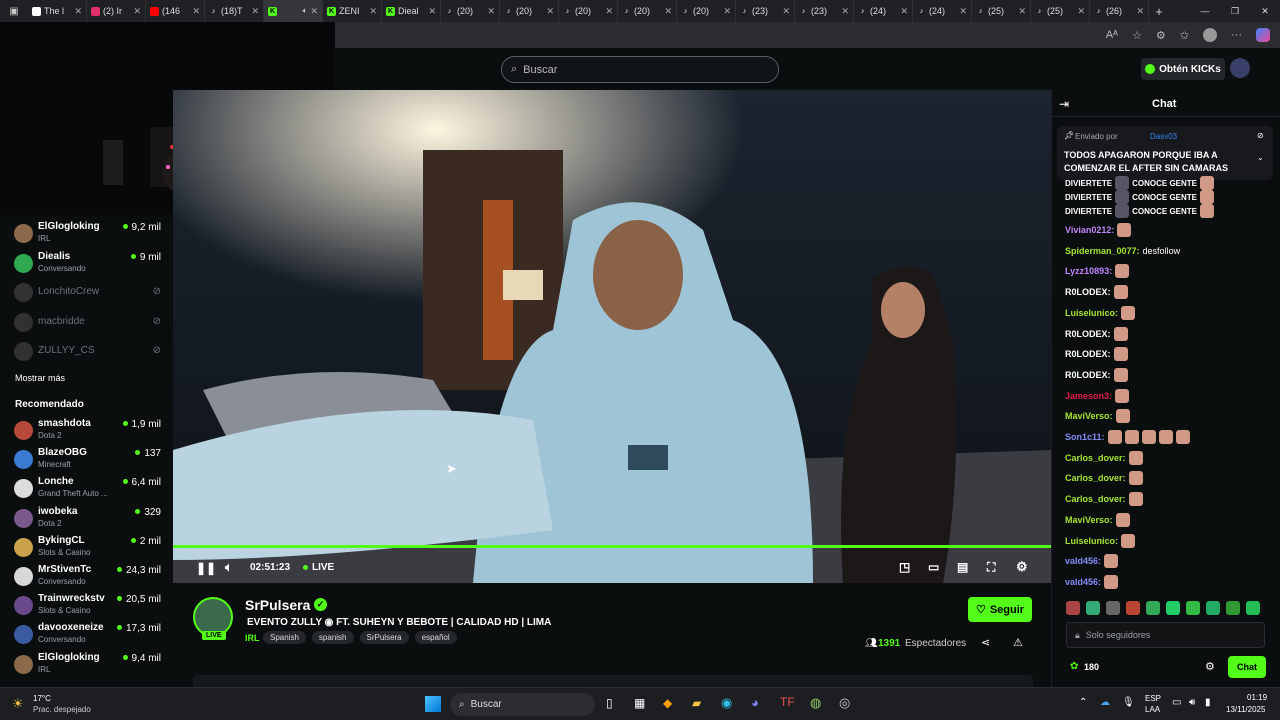 This screenshot has height=720, width=1280. I want to click on captions-icon: ▤, so click(962, 567).